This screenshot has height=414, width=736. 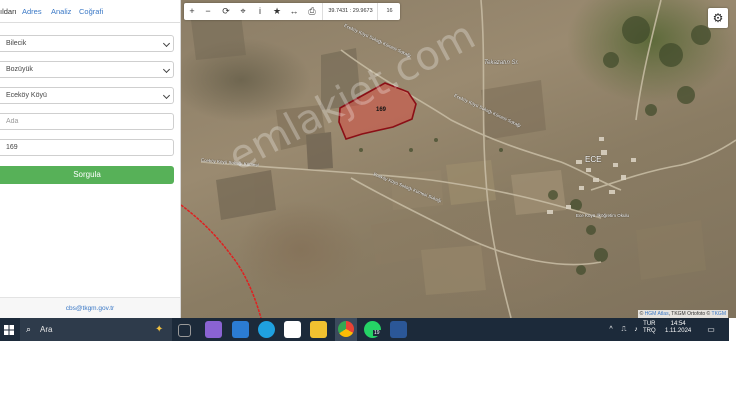 What do you see at coordinates (260, 11) in the screenshot?
I see `info-icon: i` at bounding box center [260, 11].